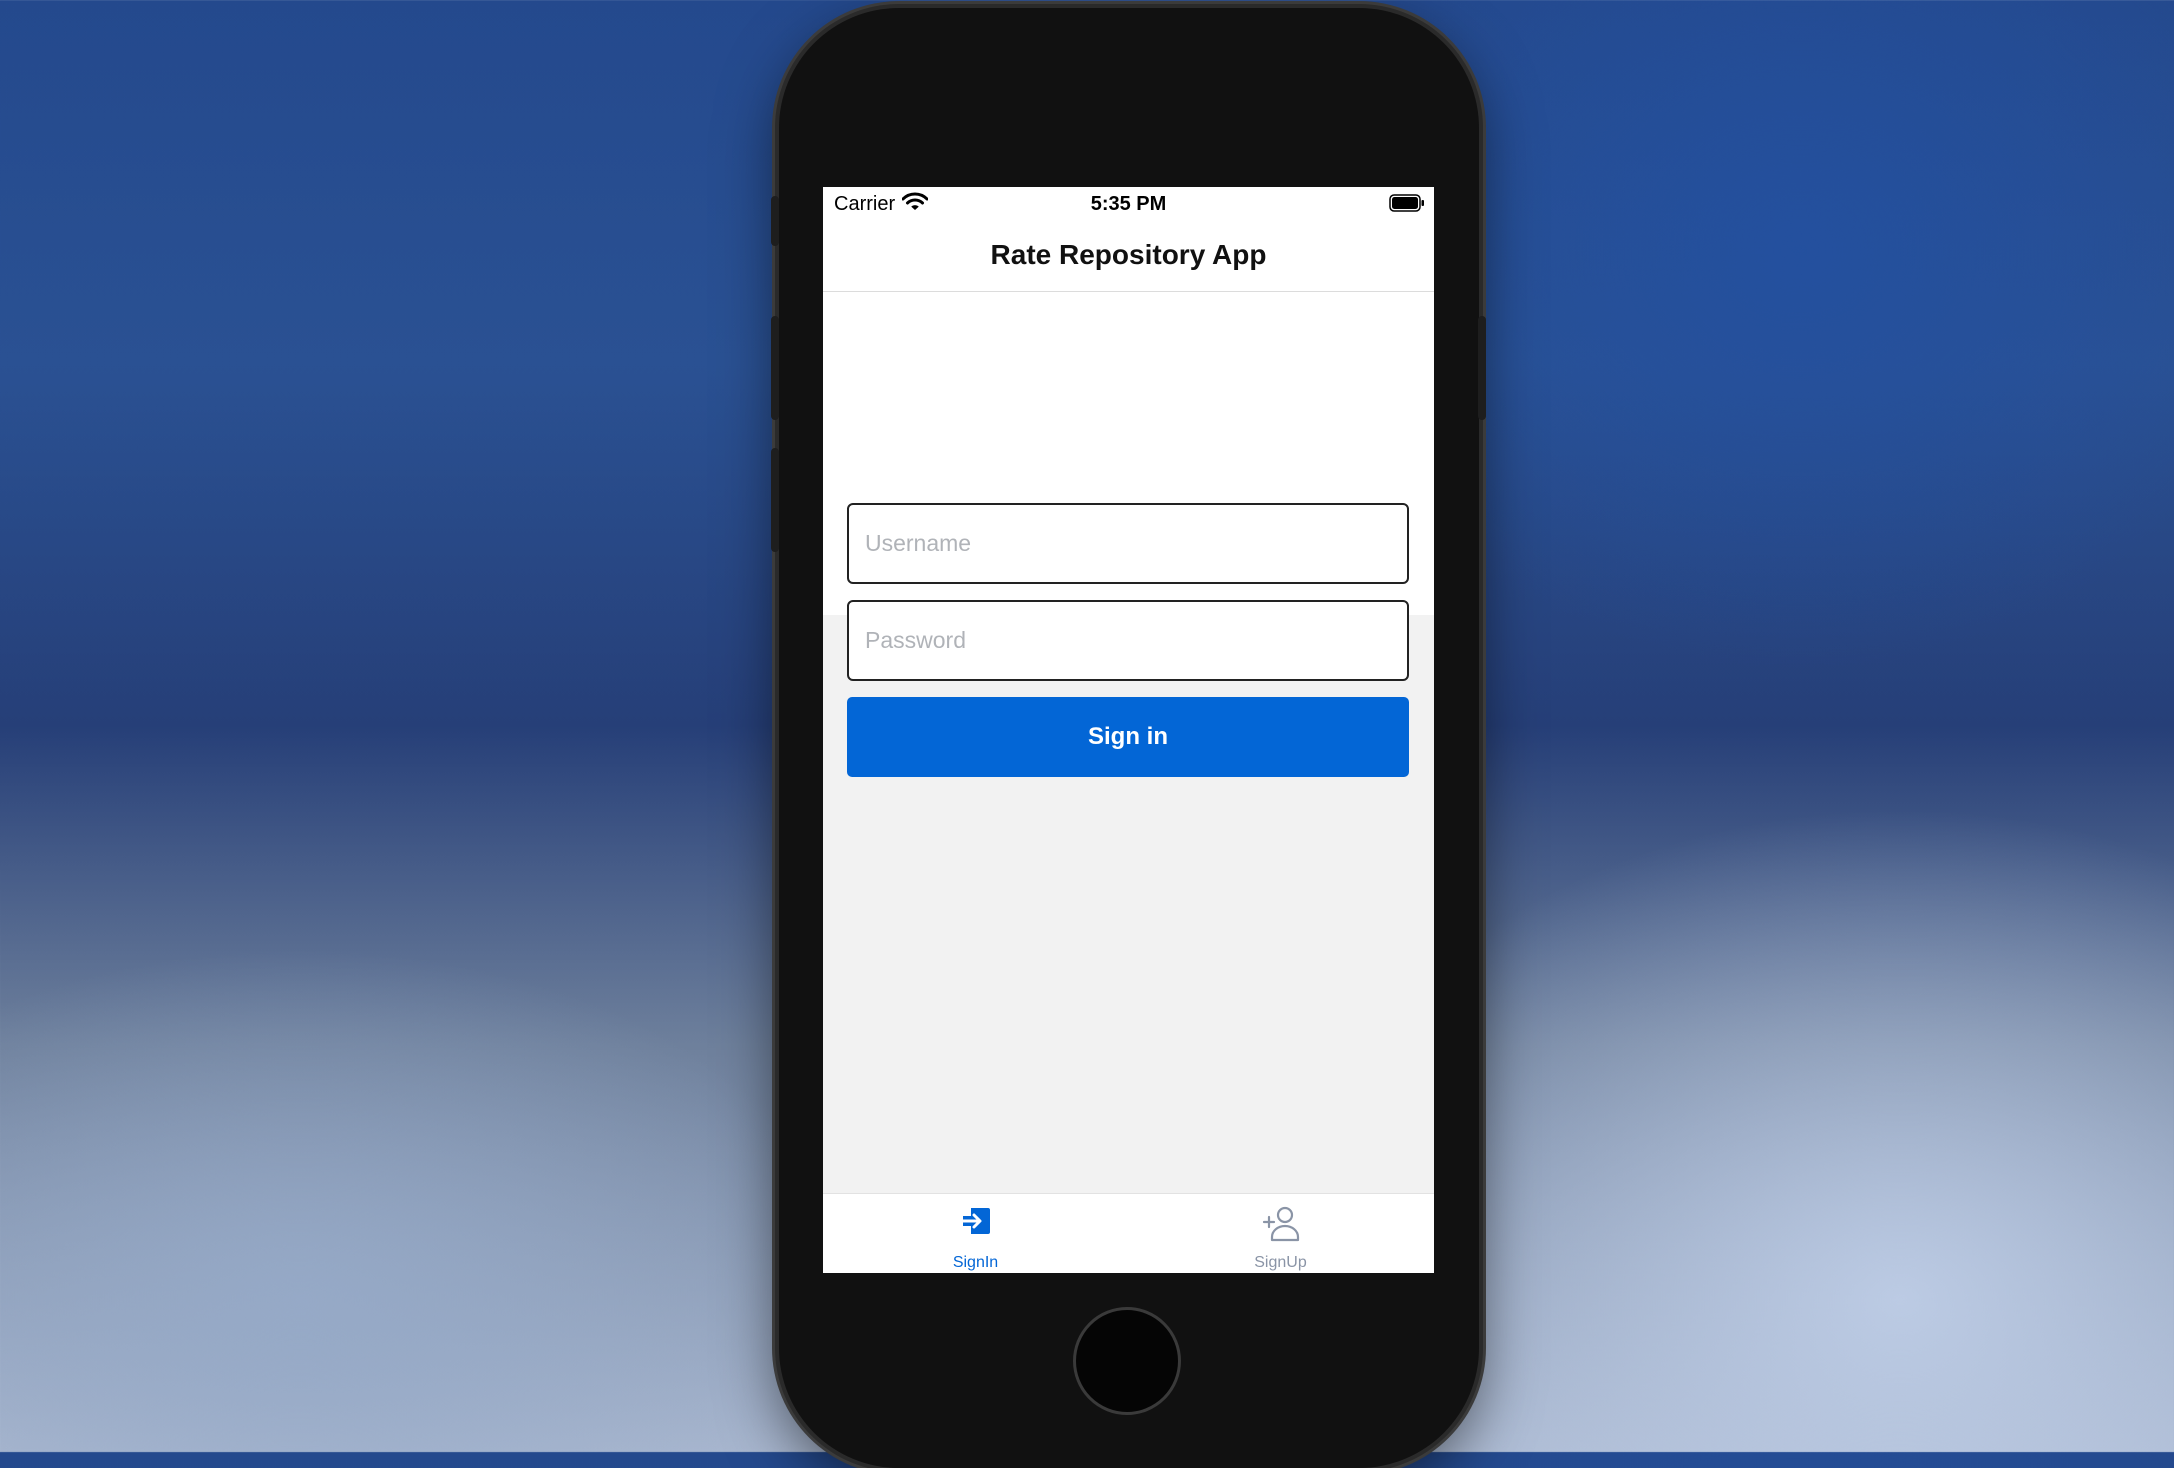 Image resolution: width=2174 pixels, height=1468 pixels. I want to click on home-button, so click(1127, 1361).